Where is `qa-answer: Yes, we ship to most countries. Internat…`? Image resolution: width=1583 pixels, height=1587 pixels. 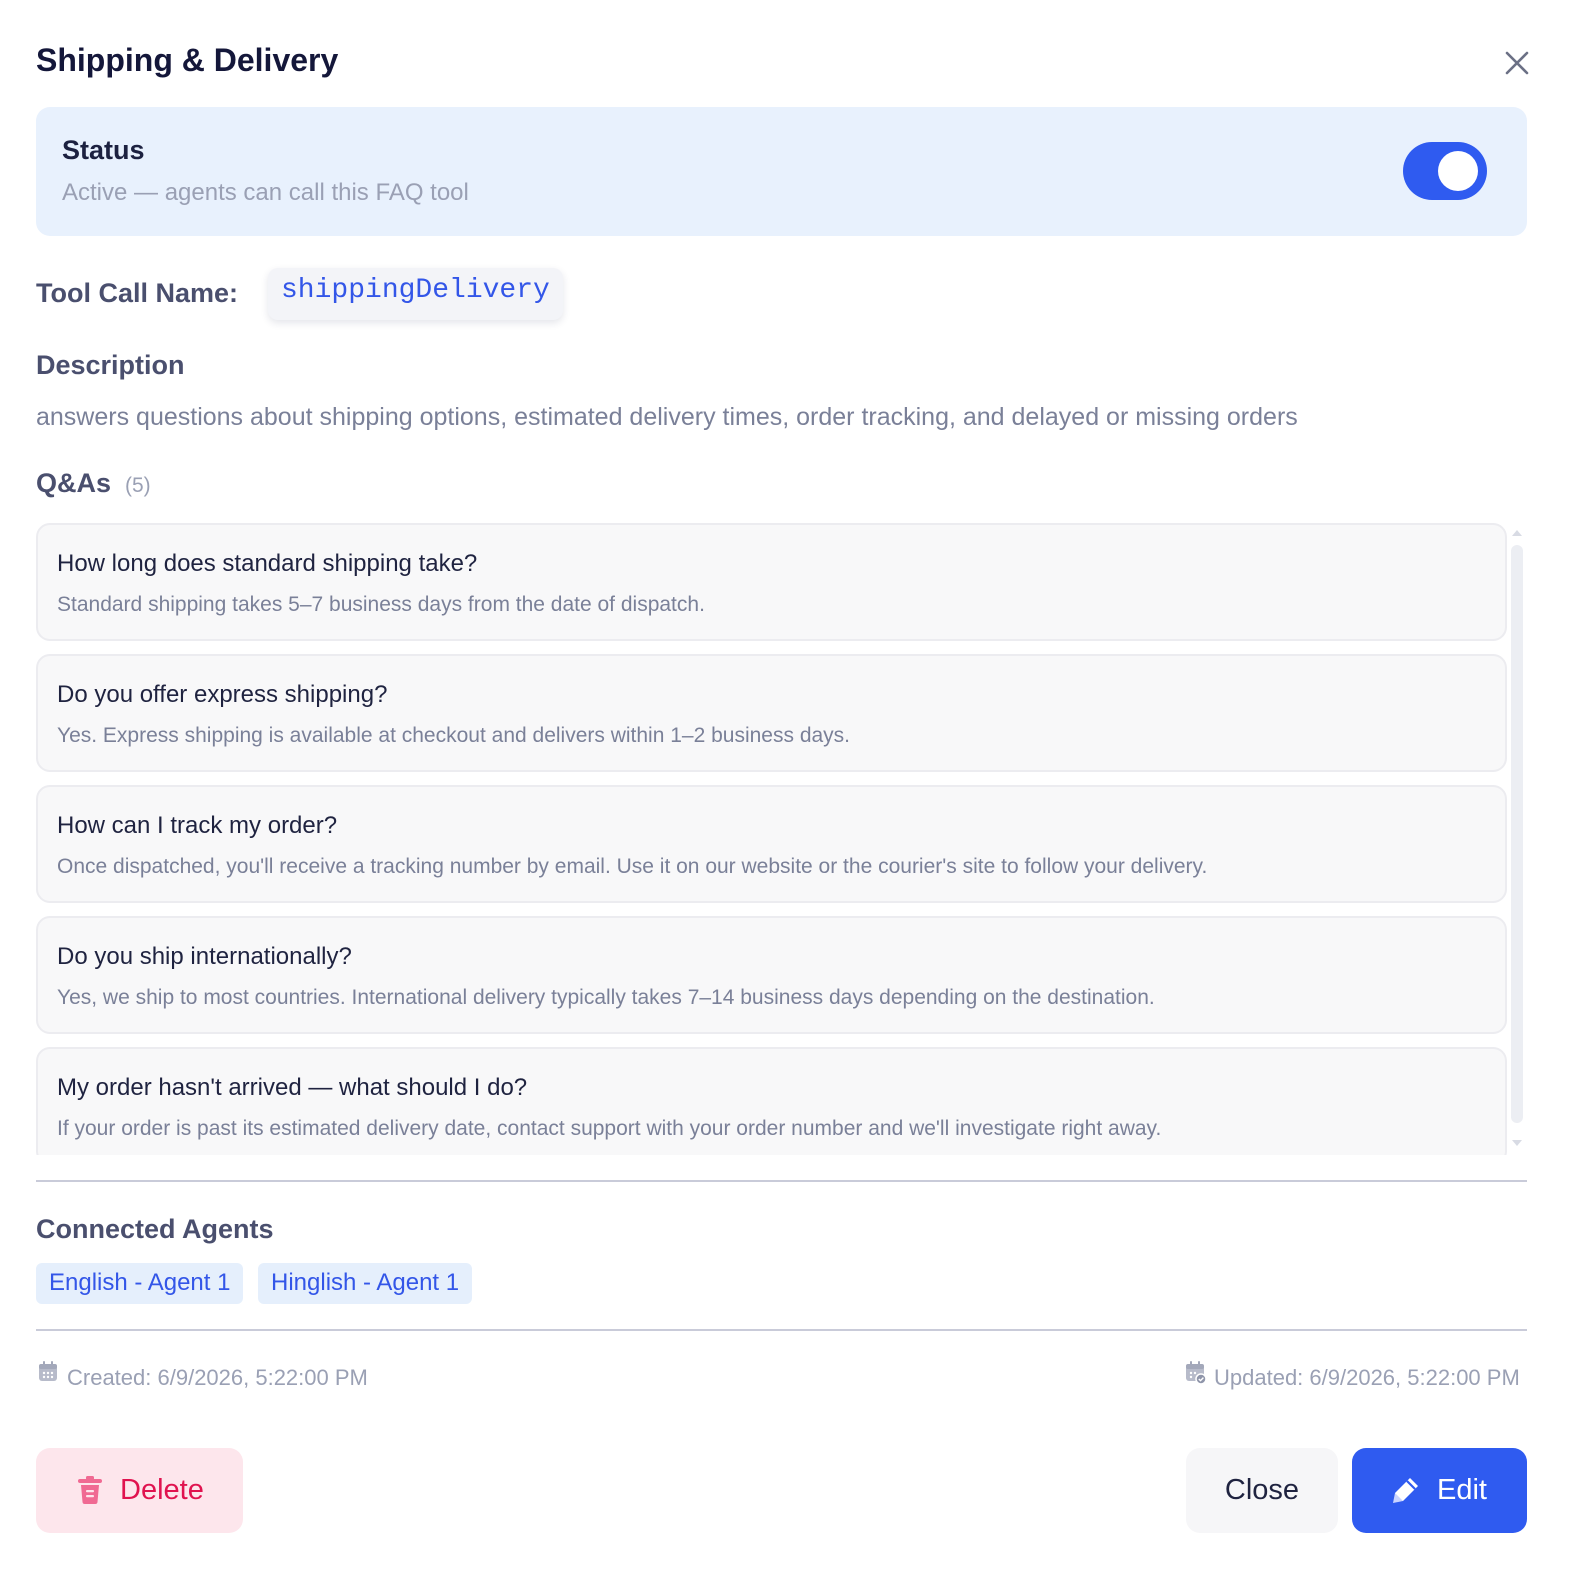 qa-answer: Yes, we ship to most countries. Internat… is located at coordinates (606, 997).